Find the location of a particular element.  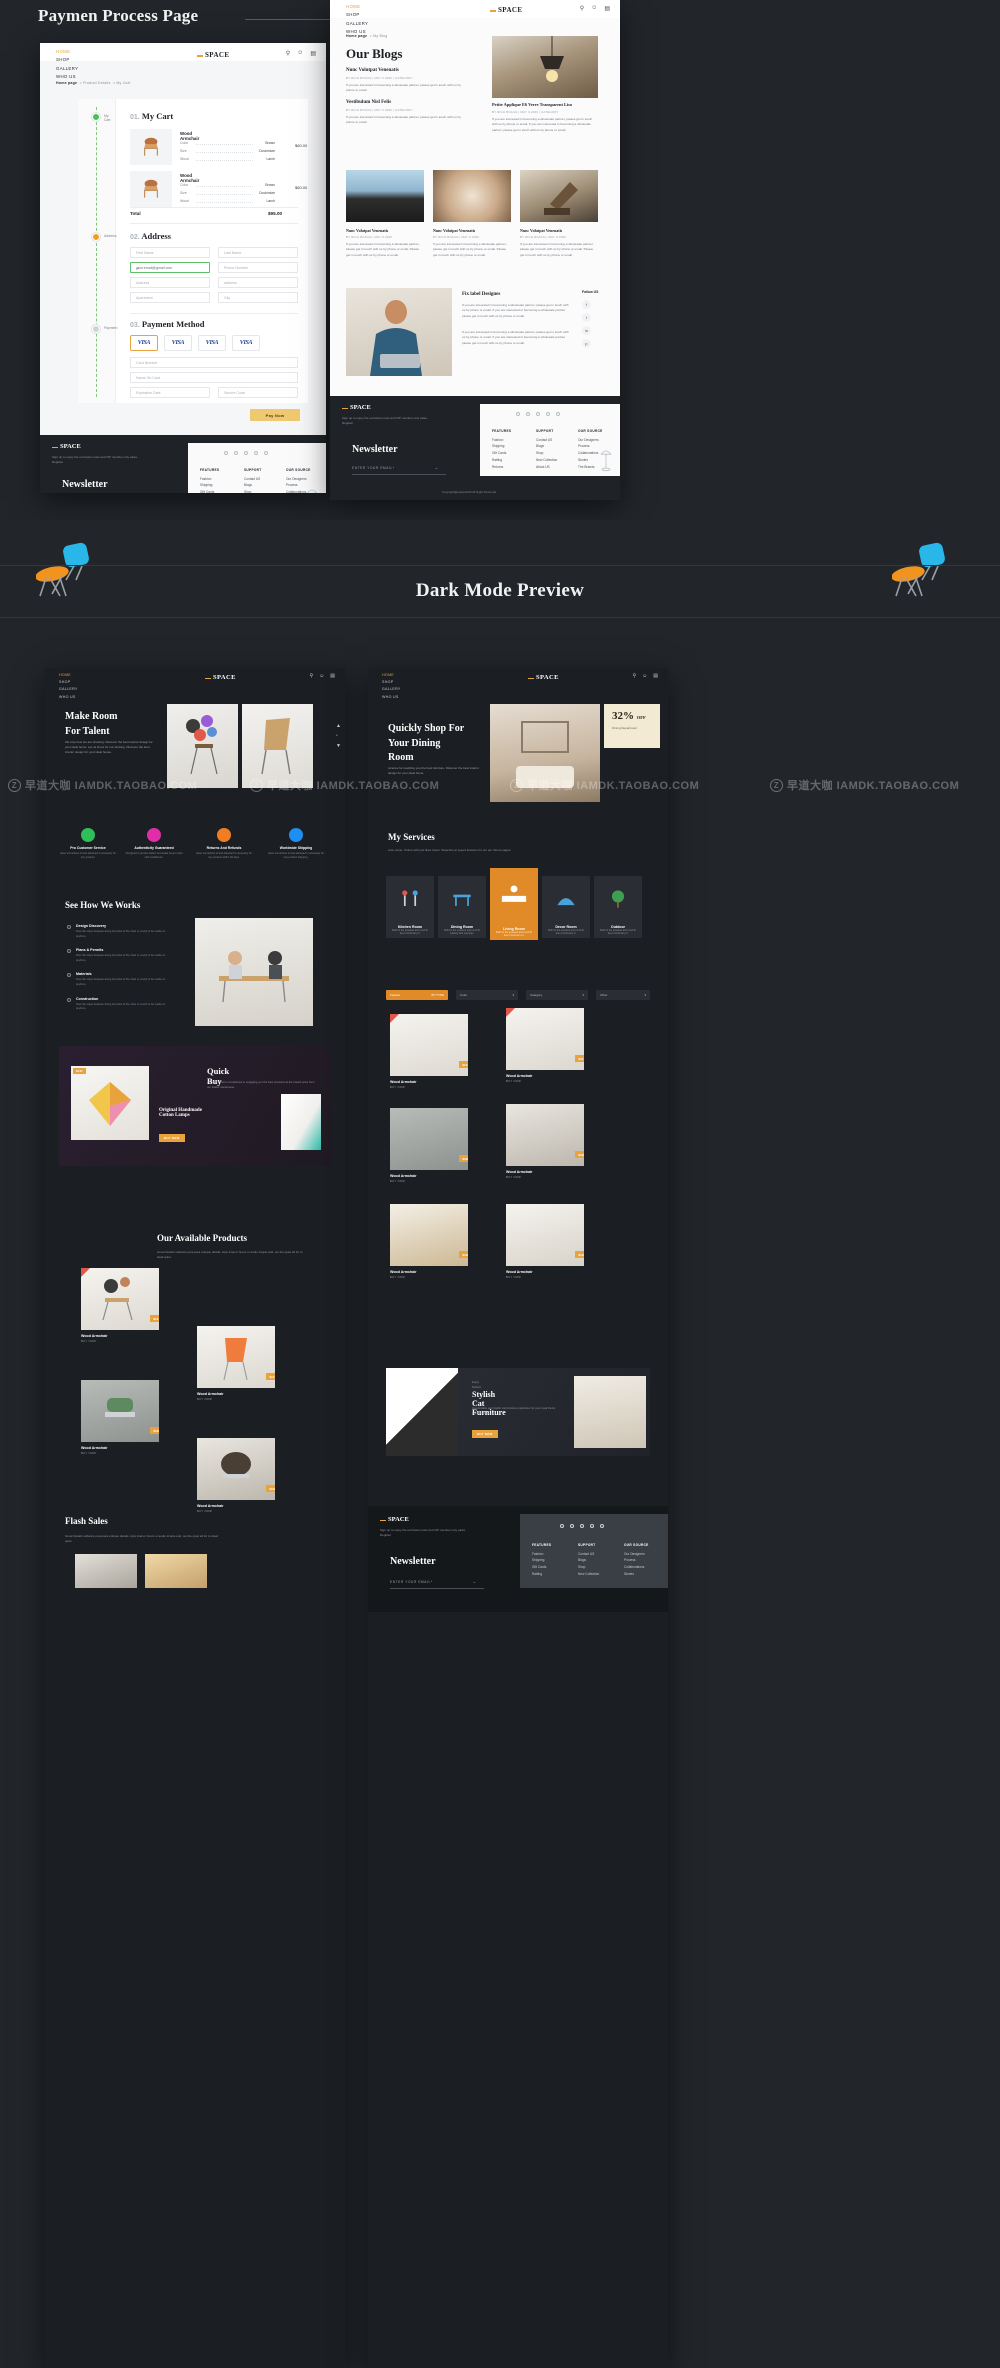

chevron-down-icon: ▼ is located at coordinates (338, 746).